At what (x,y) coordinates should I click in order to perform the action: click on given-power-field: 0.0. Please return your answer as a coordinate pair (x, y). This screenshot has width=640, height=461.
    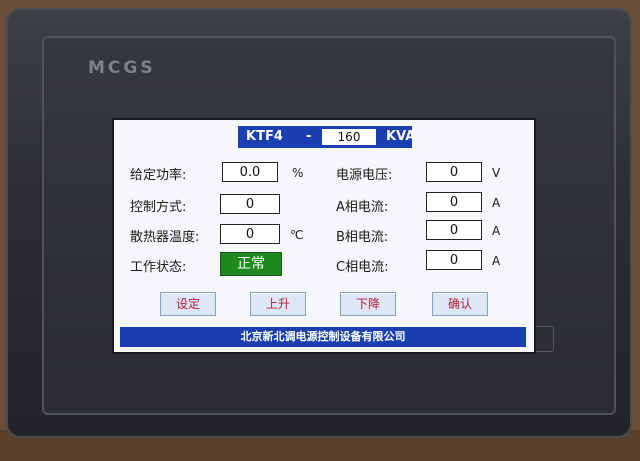
    Looking at the image, I should click on (250, 172).